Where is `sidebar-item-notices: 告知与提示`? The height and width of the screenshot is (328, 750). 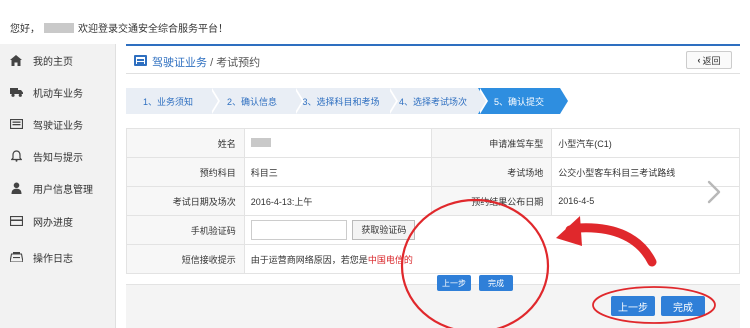 sidebar-item-notices: 告知与提示 is located at coordinates (58, 156).